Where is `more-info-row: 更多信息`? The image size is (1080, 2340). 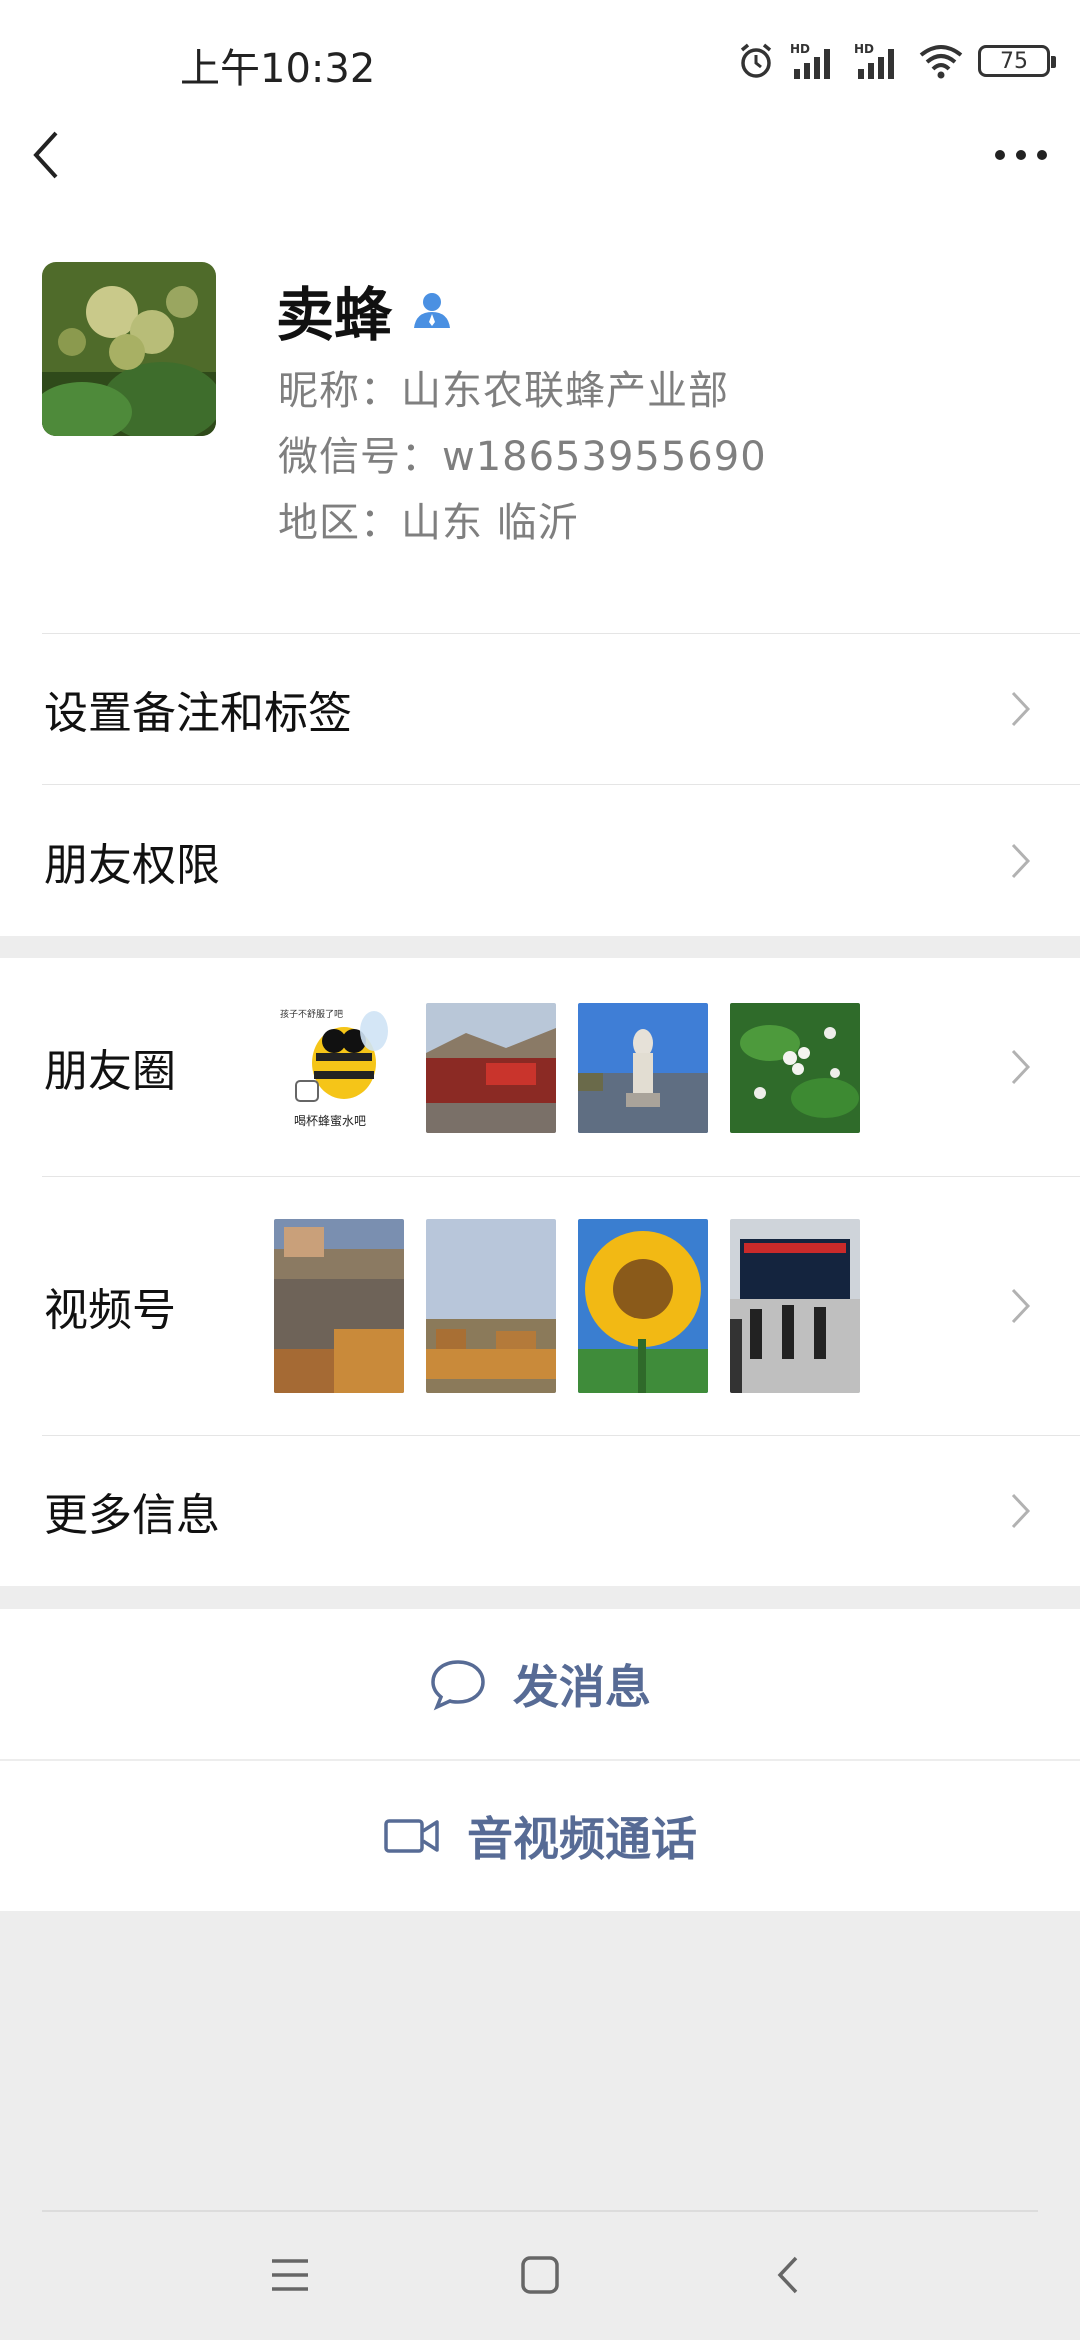 more-info-row: 更多信息 is located at coordinates (540, 1511).